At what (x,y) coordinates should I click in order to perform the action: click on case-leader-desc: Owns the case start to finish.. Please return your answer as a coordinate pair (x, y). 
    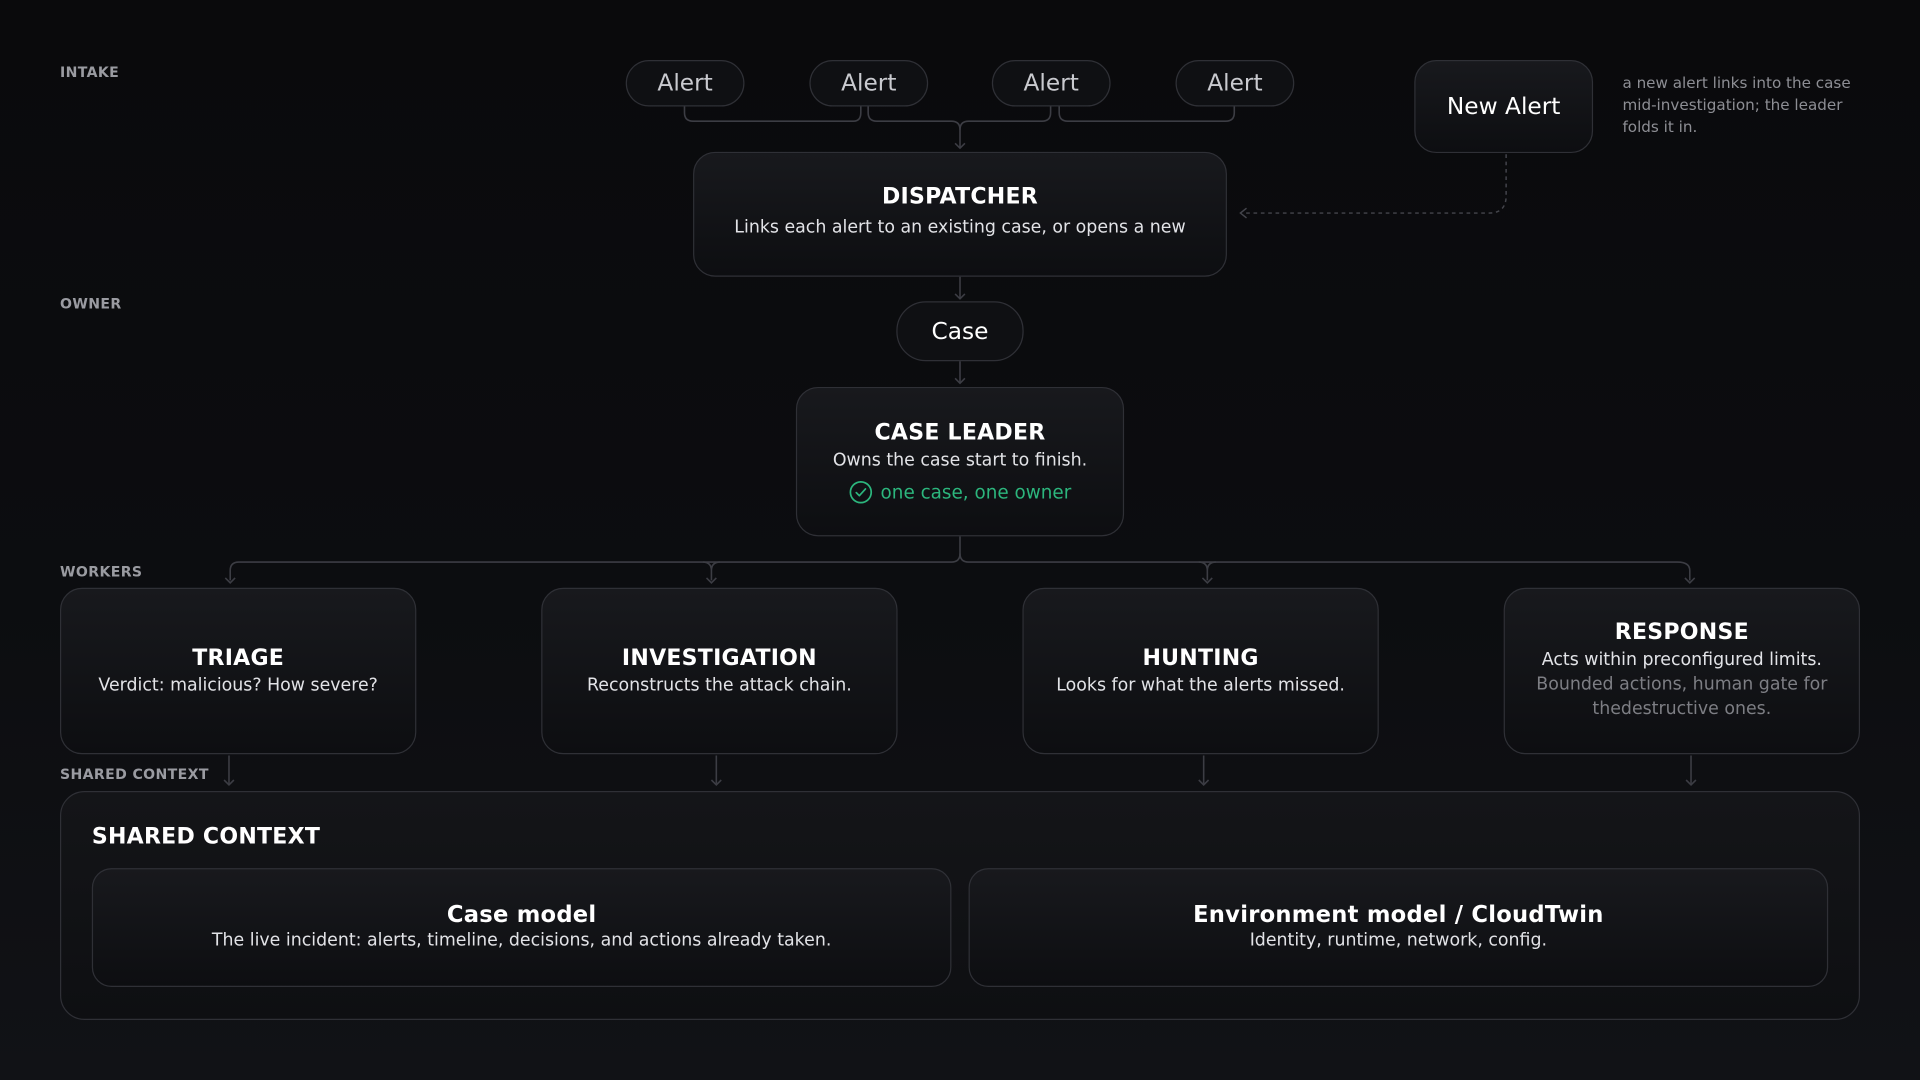
    Looking at the image, I should click on (960, 460).